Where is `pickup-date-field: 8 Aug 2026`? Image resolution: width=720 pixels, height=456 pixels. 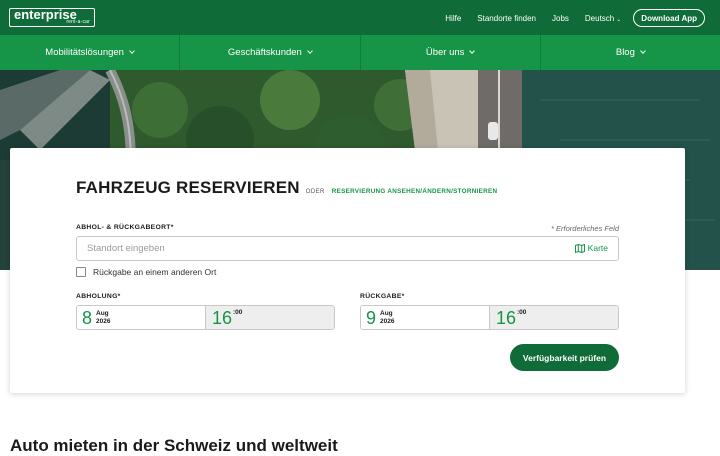
pickup-date-field: 8 Aug 2026 is located at coordinates (141, 317).